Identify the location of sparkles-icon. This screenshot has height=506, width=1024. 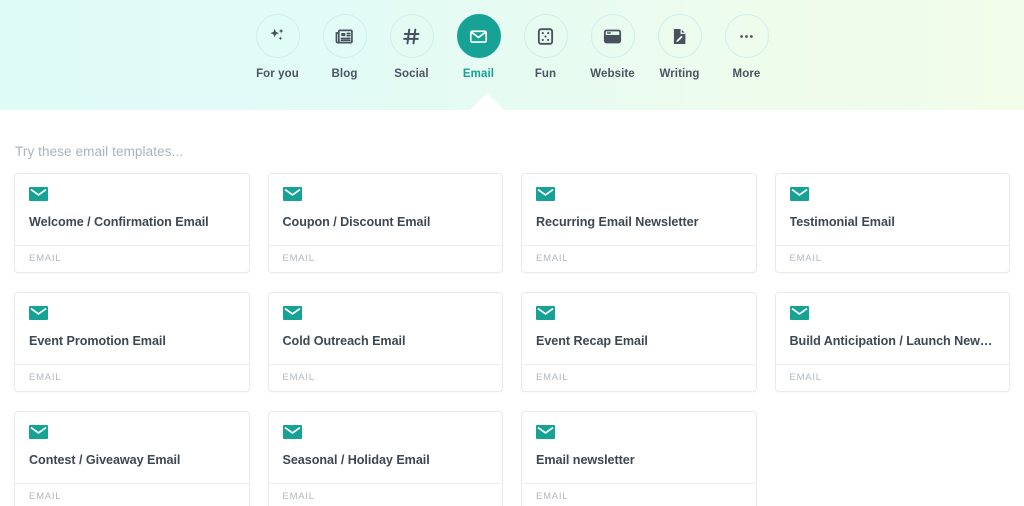
(278, 36).